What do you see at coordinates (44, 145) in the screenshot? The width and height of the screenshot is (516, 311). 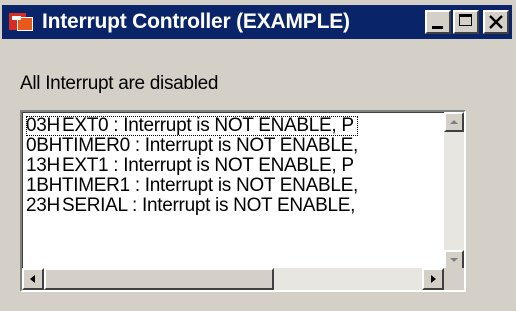 I see `interrupt-address: 0BH` at bounding box center [44, 145].